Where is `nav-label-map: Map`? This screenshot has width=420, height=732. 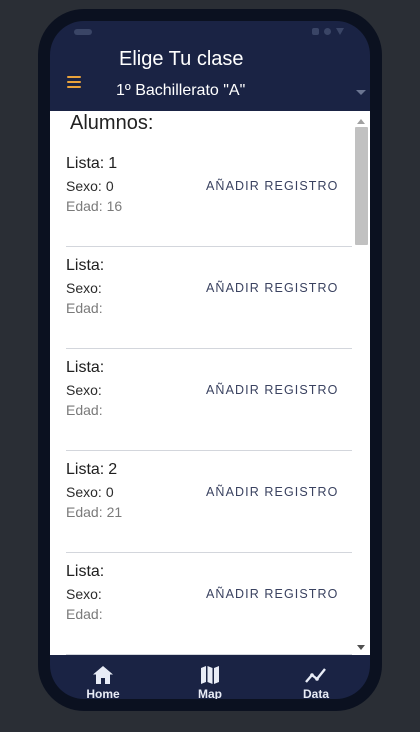
nav-label-map: Map is located at coordinates (210, 693).